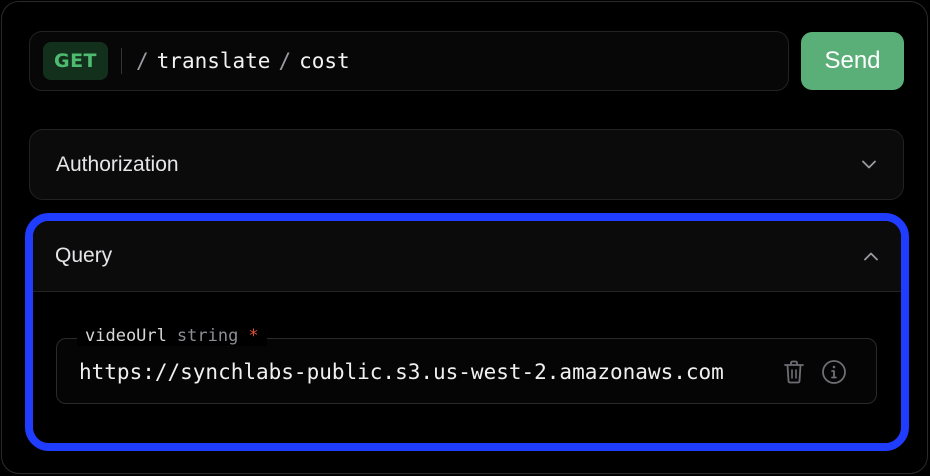  Describe the element at coordinates (172, 336) in the screenshot. I see `param-legend: videoUrl string *` at that location.